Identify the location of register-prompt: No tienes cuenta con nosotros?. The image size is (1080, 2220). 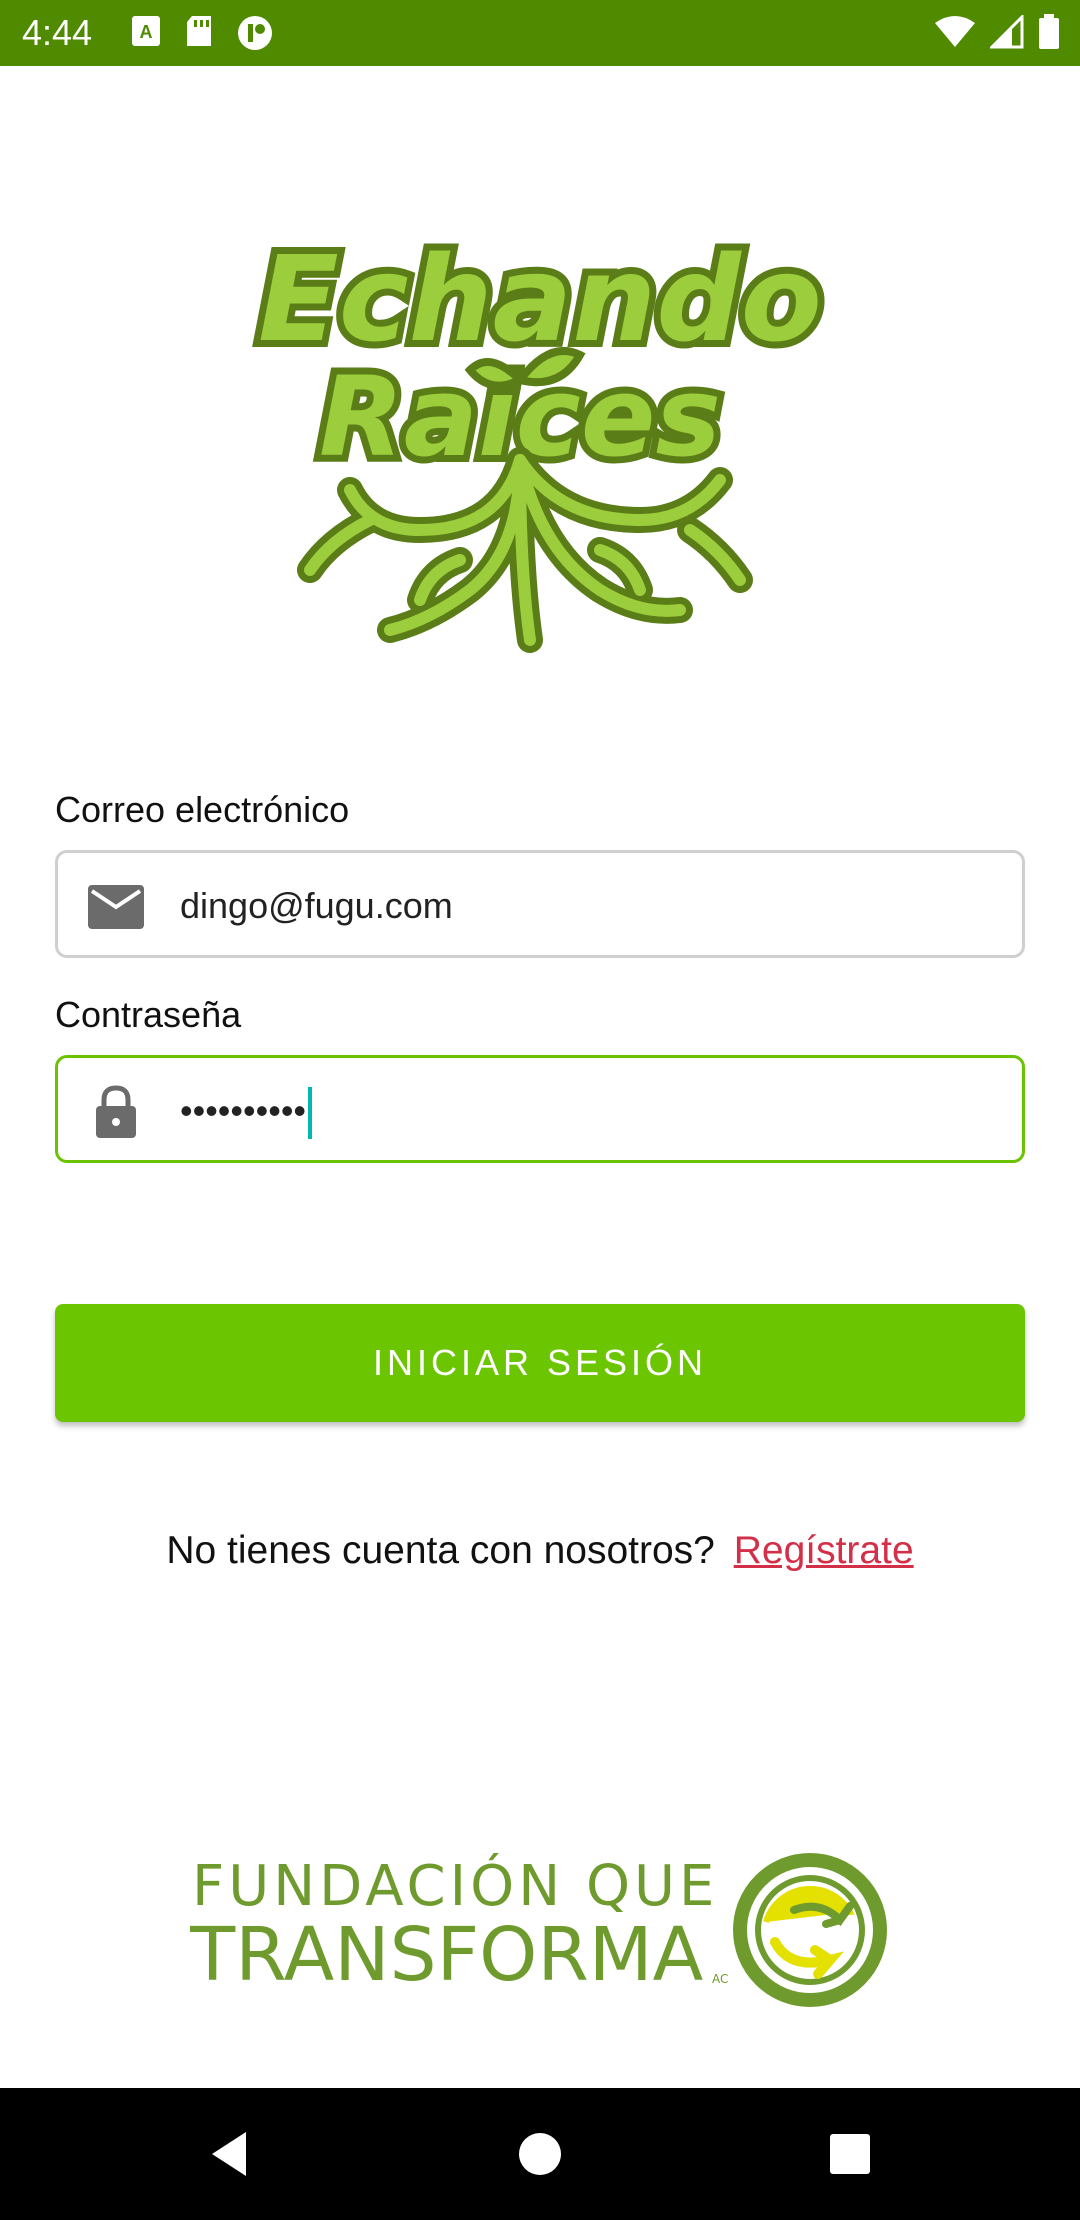
(440, 1550).